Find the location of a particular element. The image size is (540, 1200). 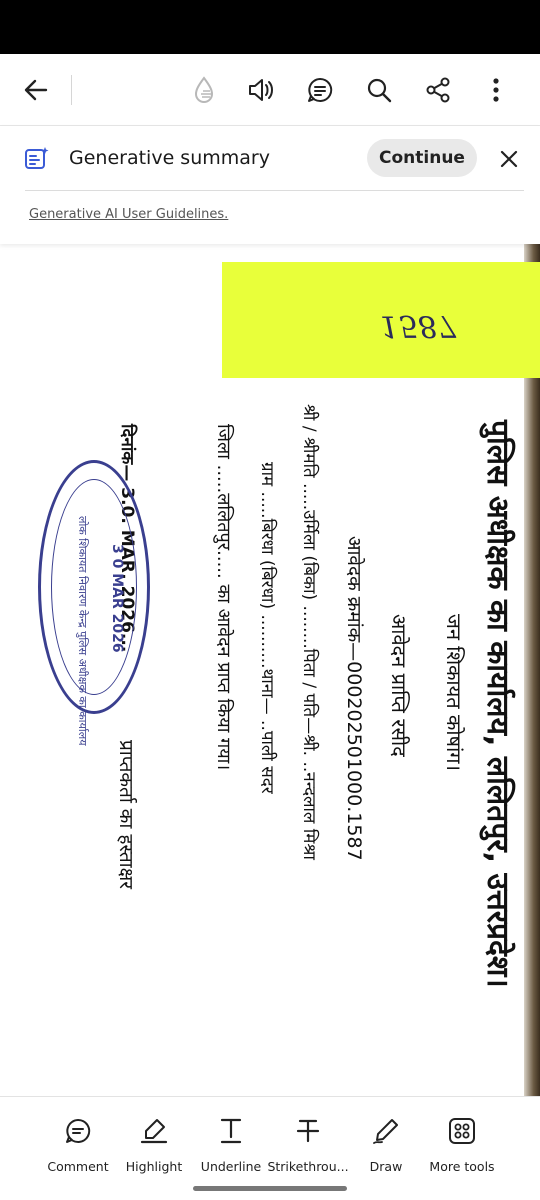

signature-line: प्राप्तकर्ता का हस्ताक्षर is located at coordinates (126, 814).